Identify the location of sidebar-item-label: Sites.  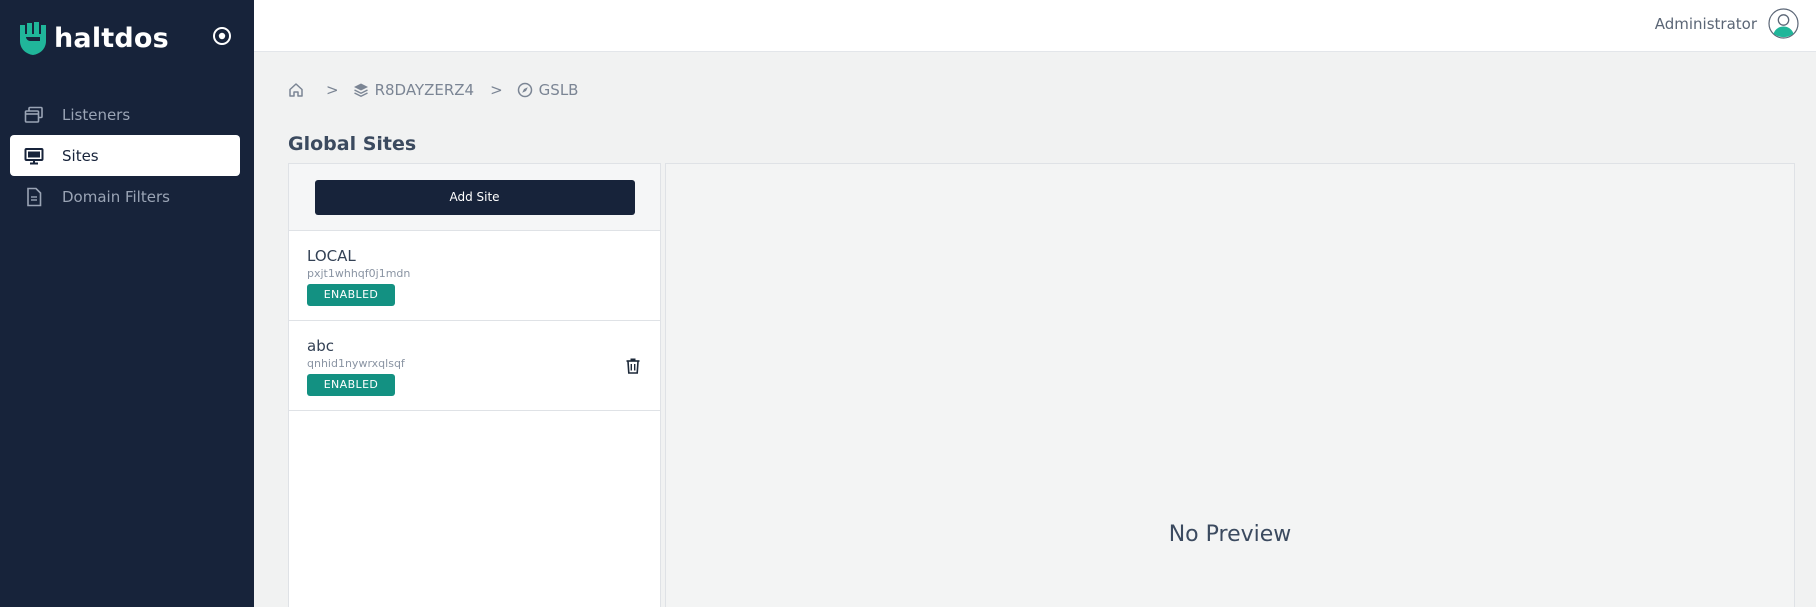
(80, 155).